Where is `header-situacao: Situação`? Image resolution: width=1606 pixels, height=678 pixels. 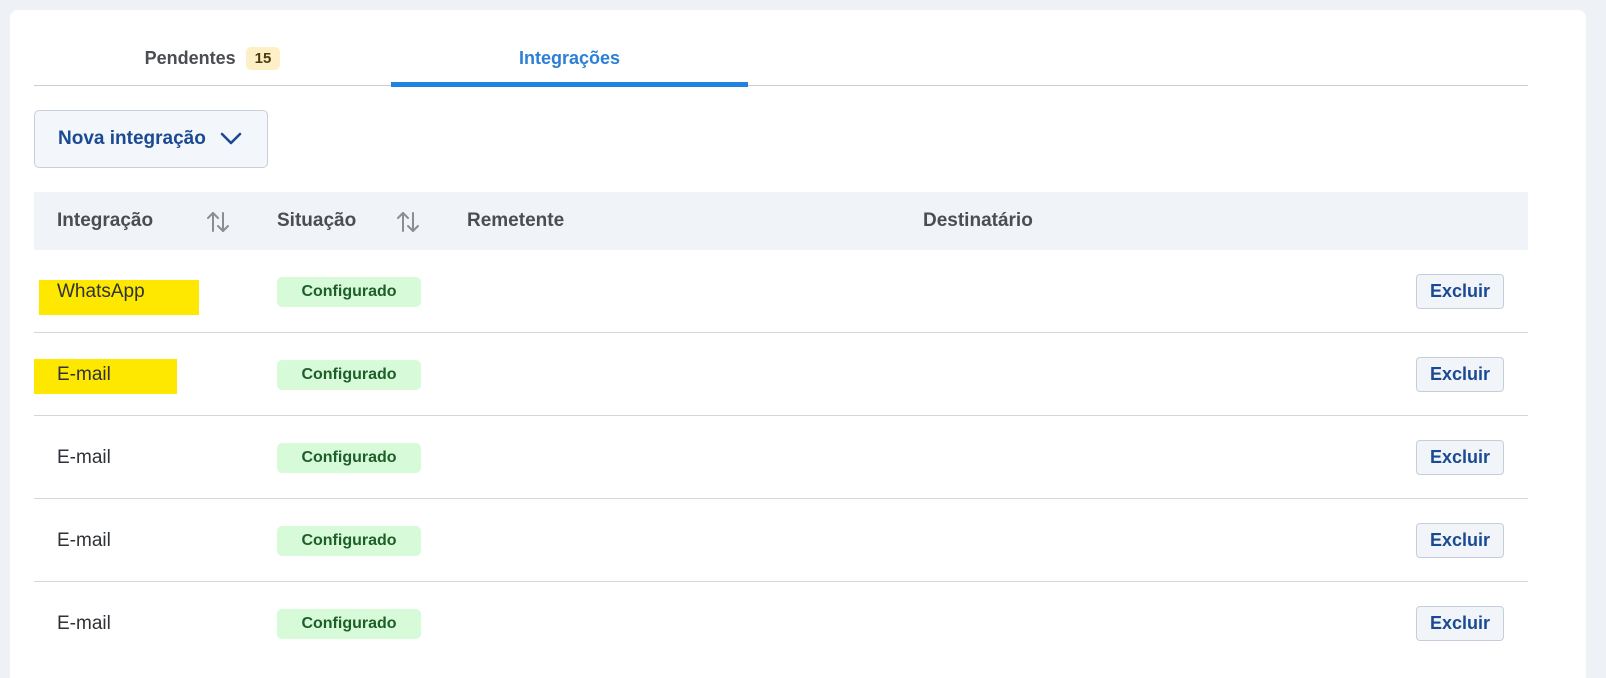 header-situacao: Situação is located at coordinates (317, 220).